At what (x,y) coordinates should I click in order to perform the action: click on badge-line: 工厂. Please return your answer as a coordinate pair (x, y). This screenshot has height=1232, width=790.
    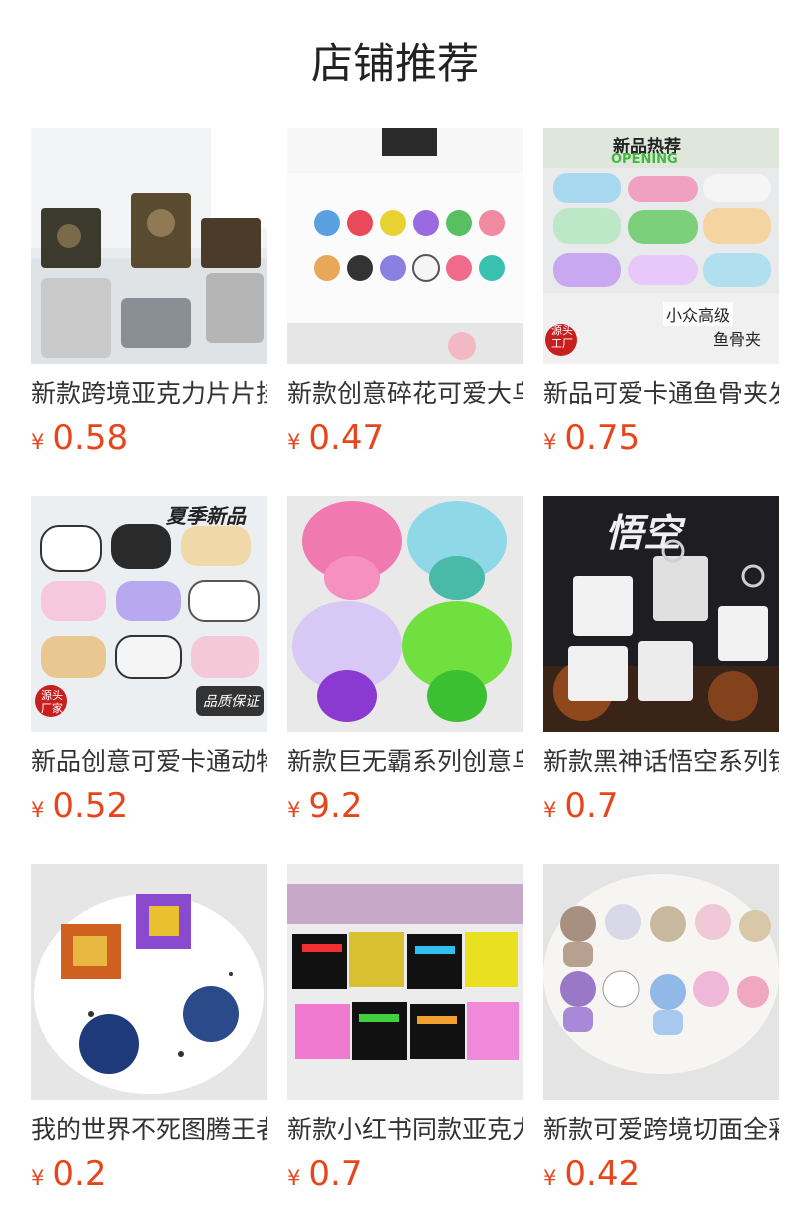
    Looking at the image, I should click on (562, 343).